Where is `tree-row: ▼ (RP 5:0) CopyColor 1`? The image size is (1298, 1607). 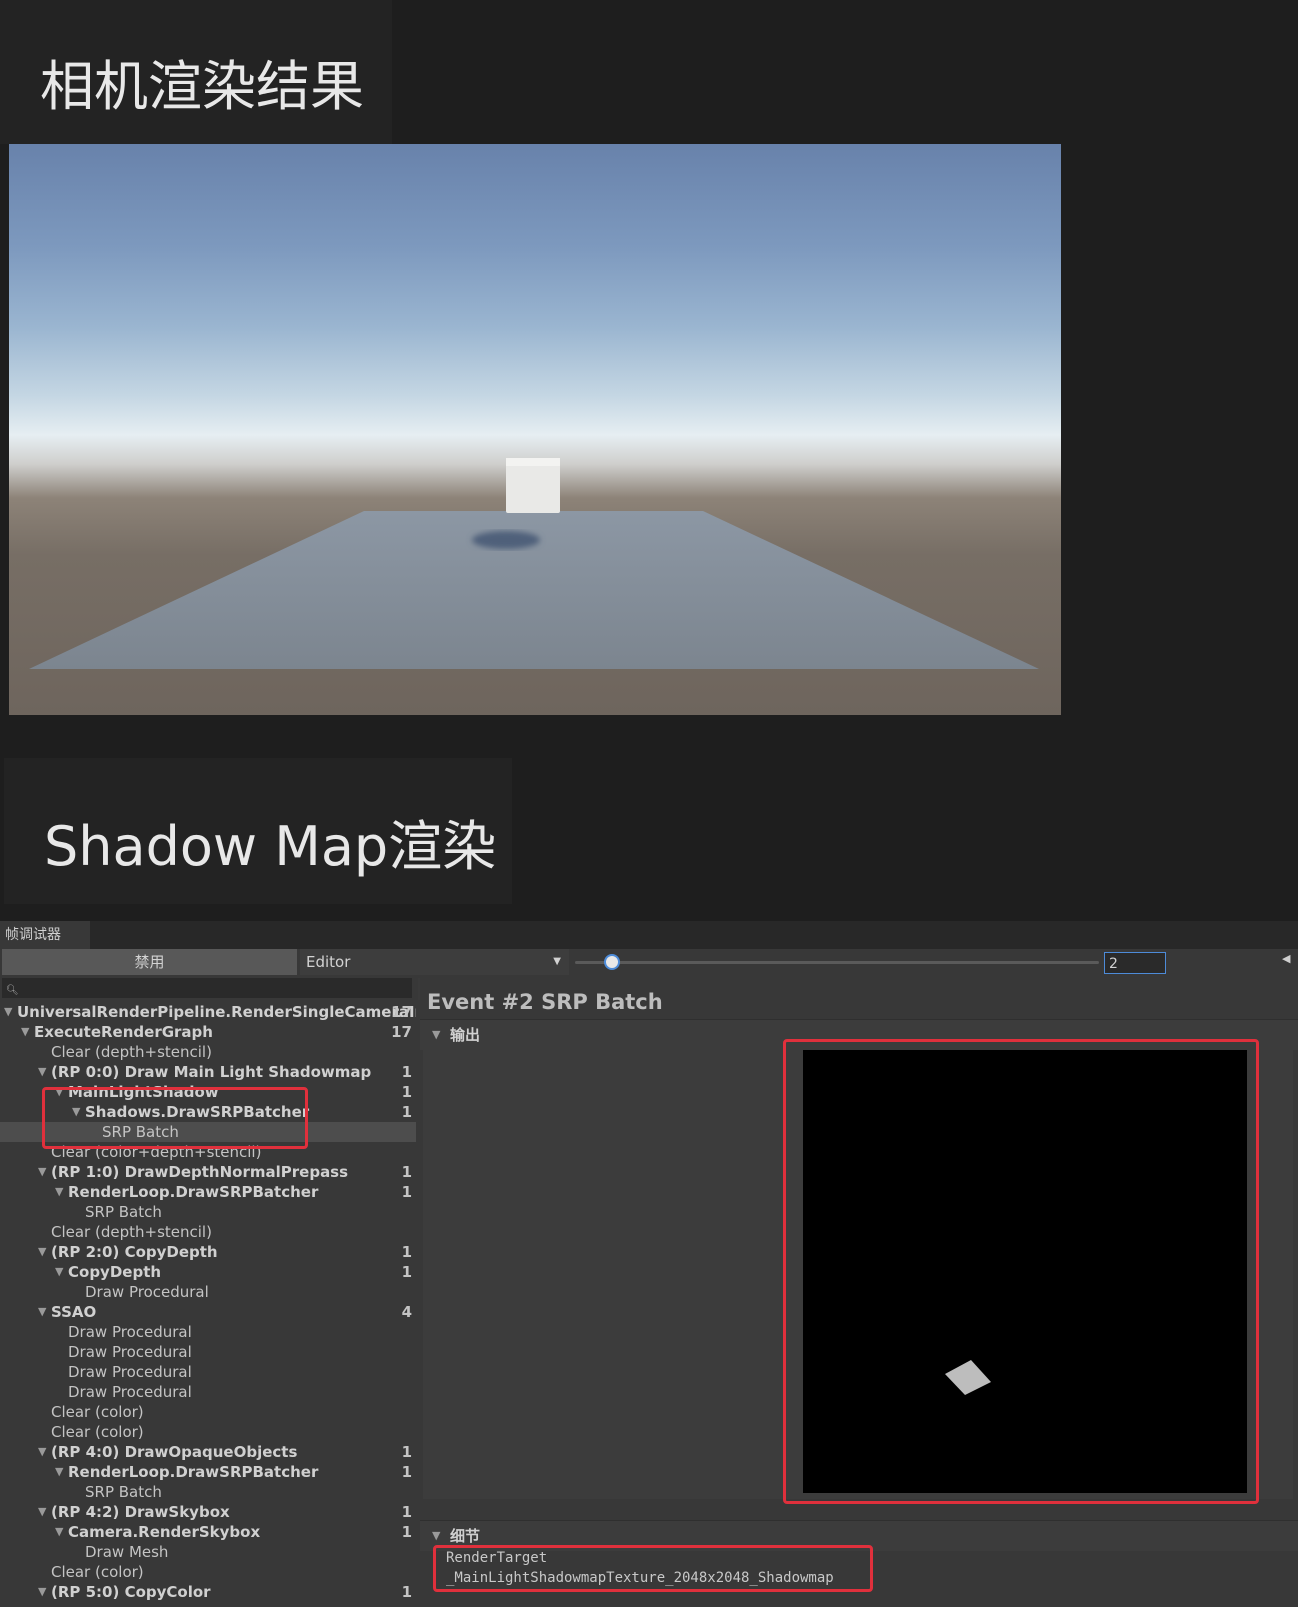
tree-row: ▼ (RP 5:0) CopyColor 1 is located at coordinates (208, 1592).